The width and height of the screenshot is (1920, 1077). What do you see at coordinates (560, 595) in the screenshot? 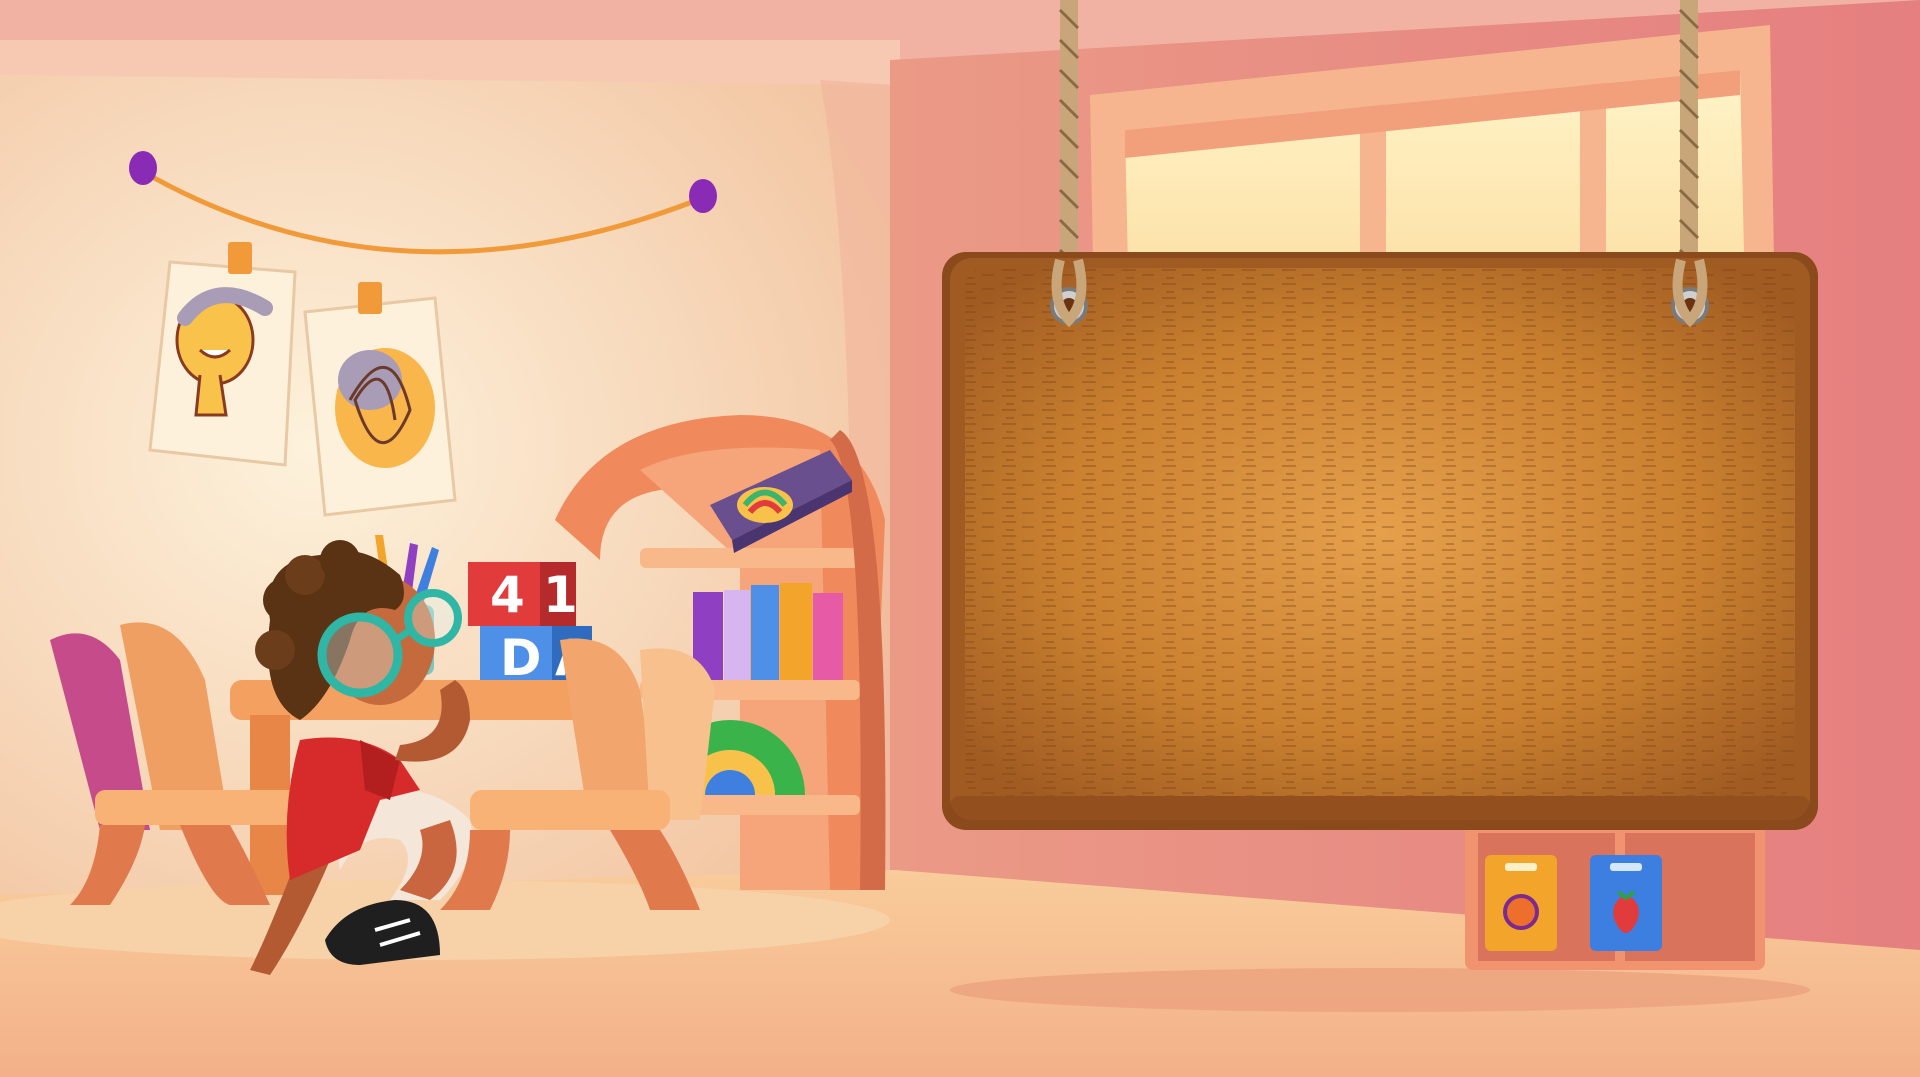
I see `block-label-red-side: 1` at bounding box center [560, 595].